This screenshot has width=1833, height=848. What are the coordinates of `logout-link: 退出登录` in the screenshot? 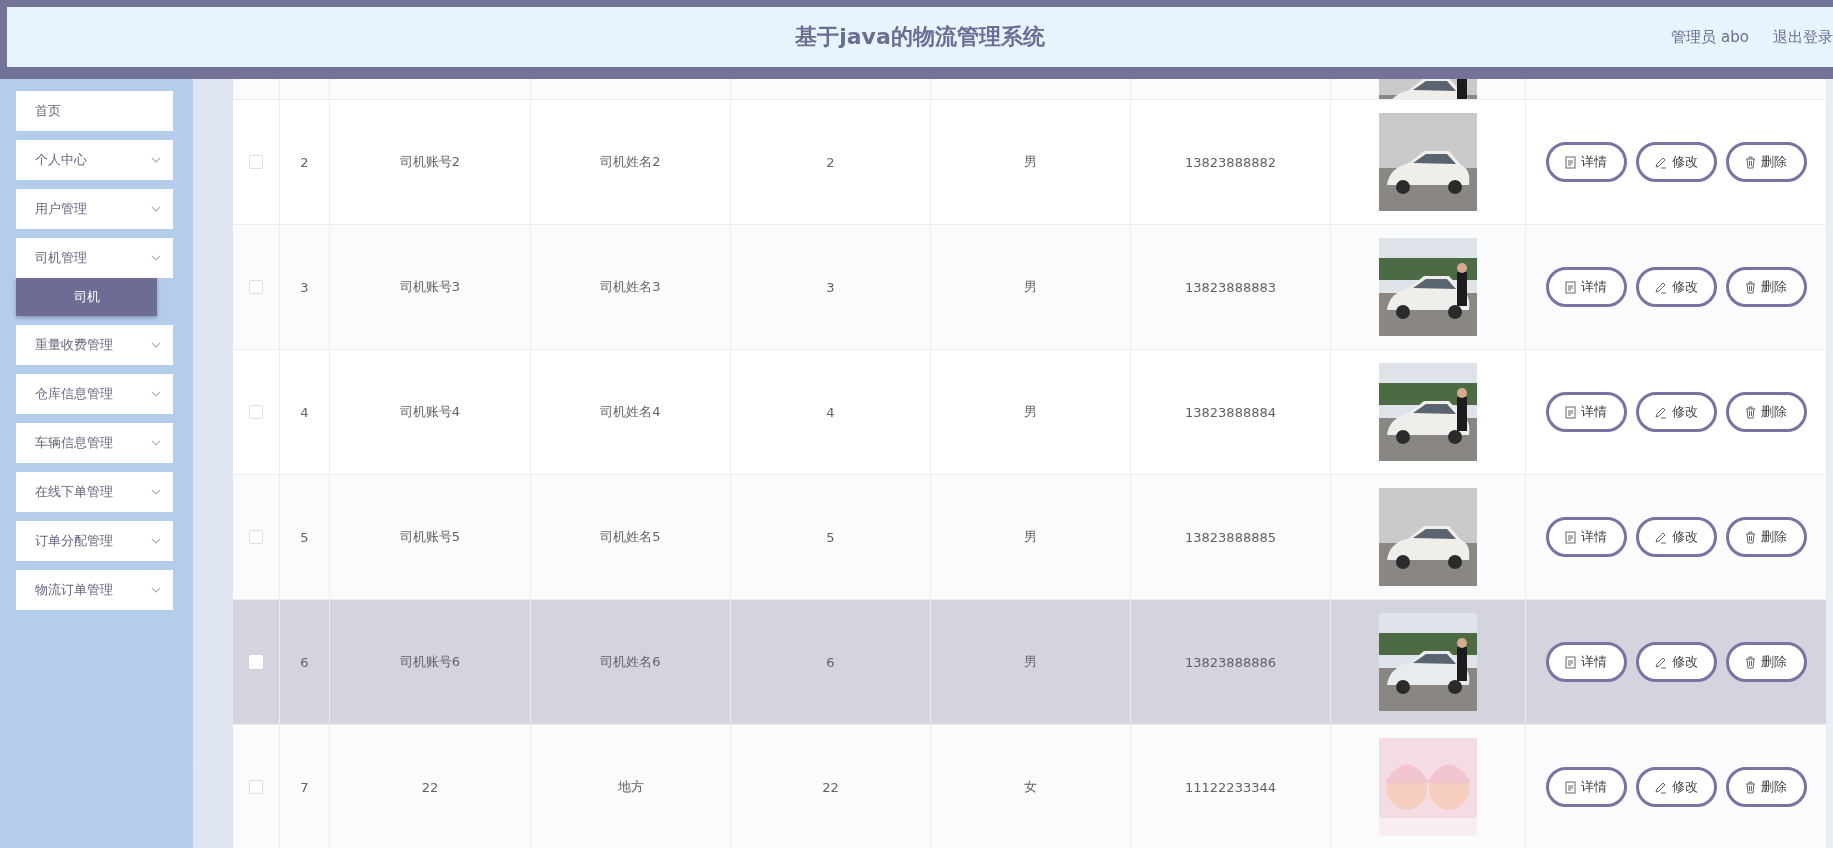 It's located at (1803, 37).